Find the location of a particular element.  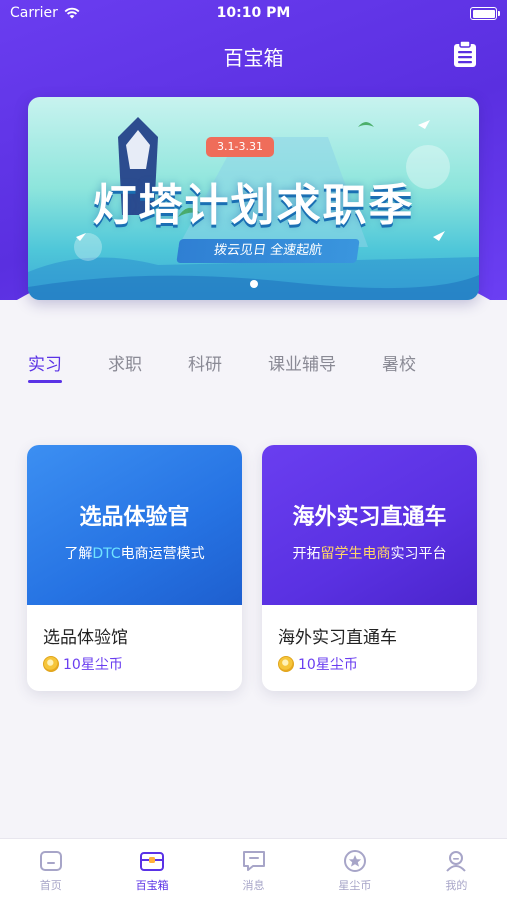

clock: 10:10 PM is located at coordinates (253, 13).